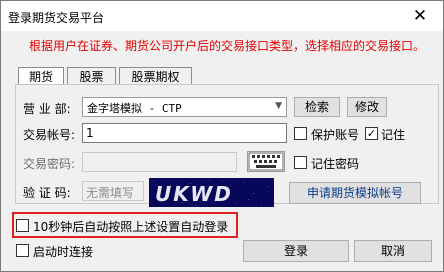 This screenshot has width=444, height=272. Describe the element at coordinates (317, 107) in the screenshot. I see `search-button: 检索` at that location.